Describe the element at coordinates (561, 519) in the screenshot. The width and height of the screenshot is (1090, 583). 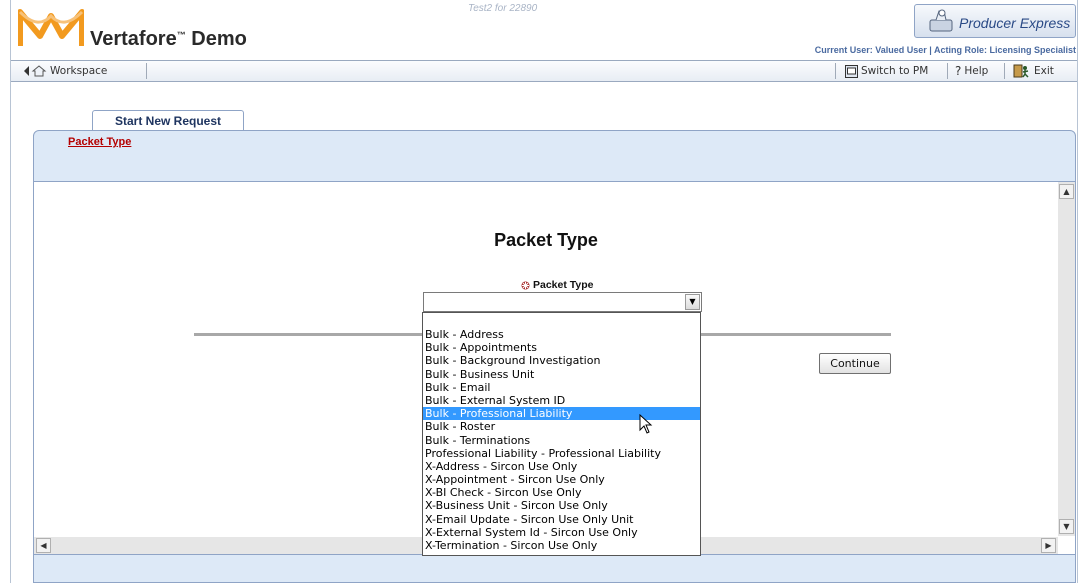
I see `dropdown-option: X-Email Update - Sircon Use Only Unit` at that location.